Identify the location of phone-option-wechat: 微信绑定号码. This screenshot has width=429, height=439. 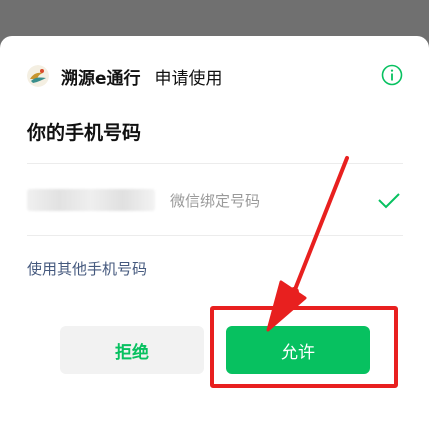
(215, 200).